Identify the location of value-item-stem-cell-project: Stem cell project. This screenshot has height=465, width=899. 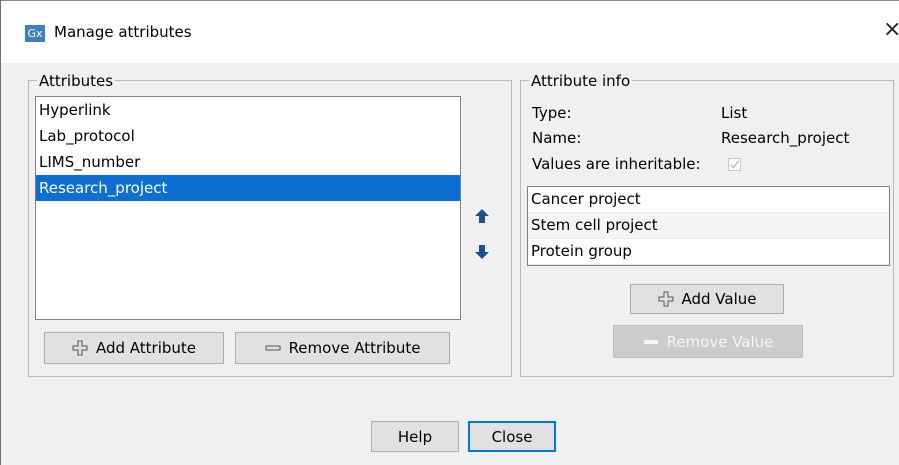
(708, 226).